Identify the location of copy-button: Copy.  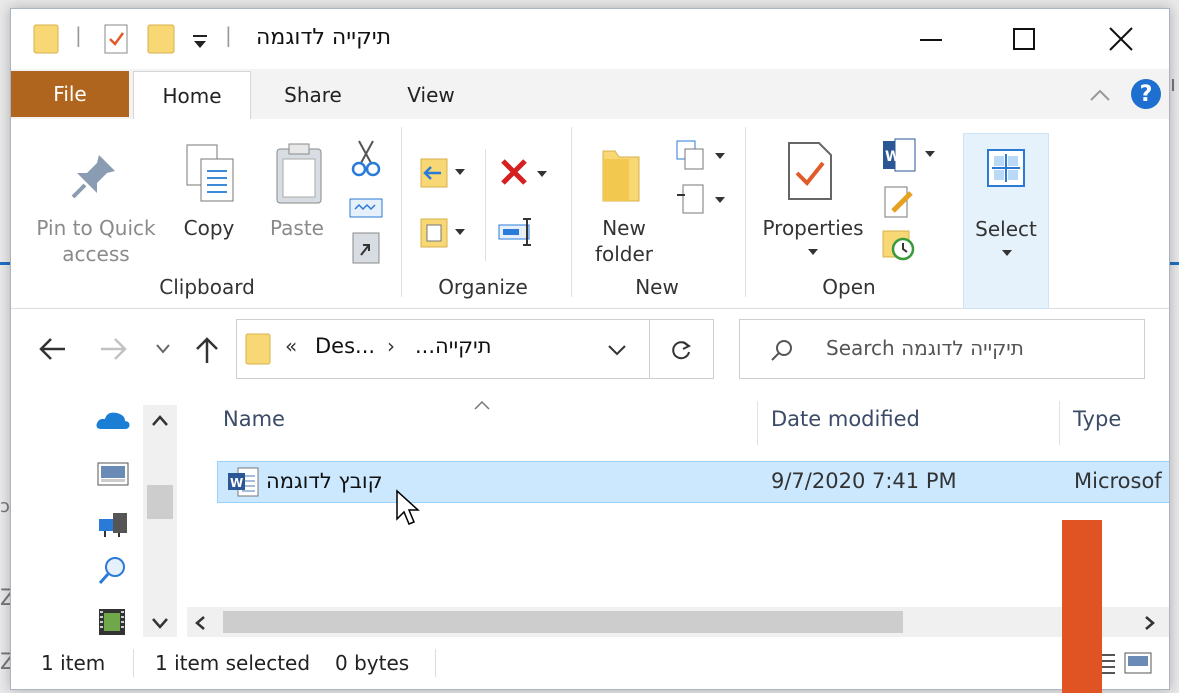
(209, 228).